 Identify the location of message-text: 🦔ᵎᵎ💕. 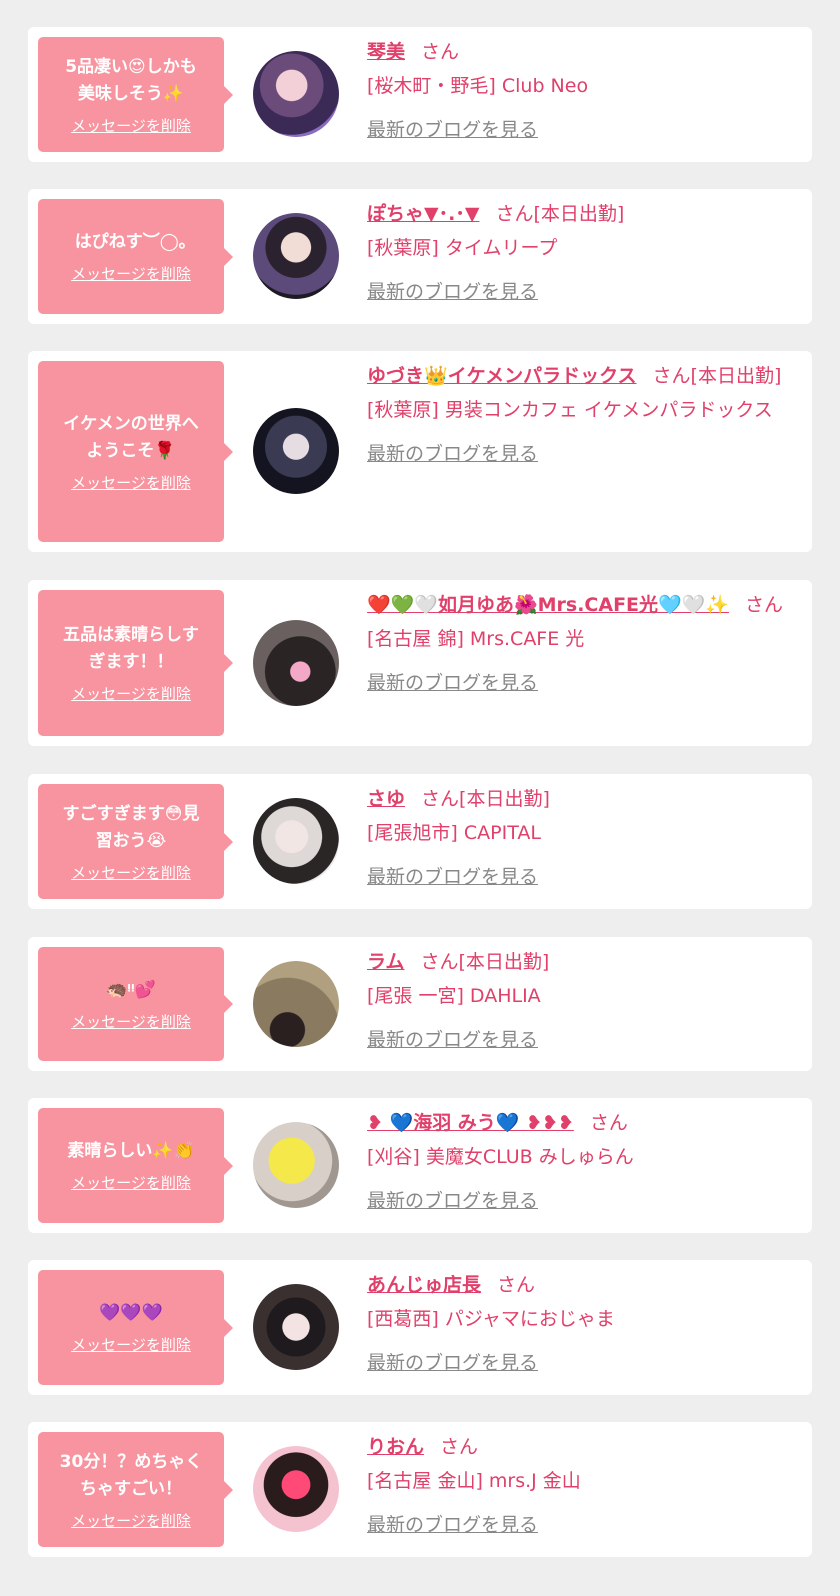
(131, 989).